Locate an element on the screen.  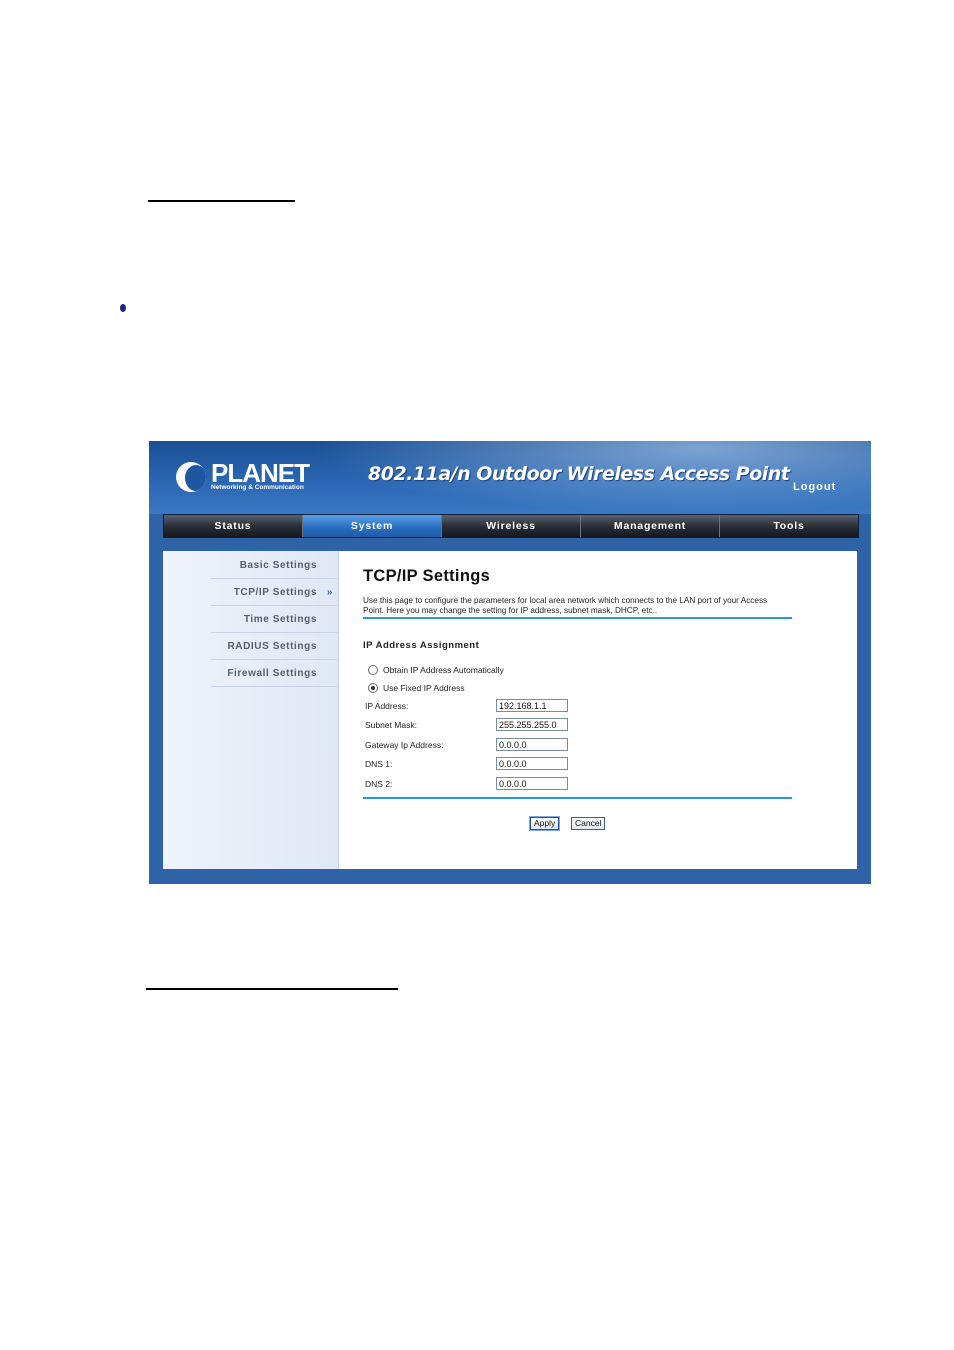
product-title: 802.11a/n Outdoor Wireless Access Point is located at coordinates (579, 474).